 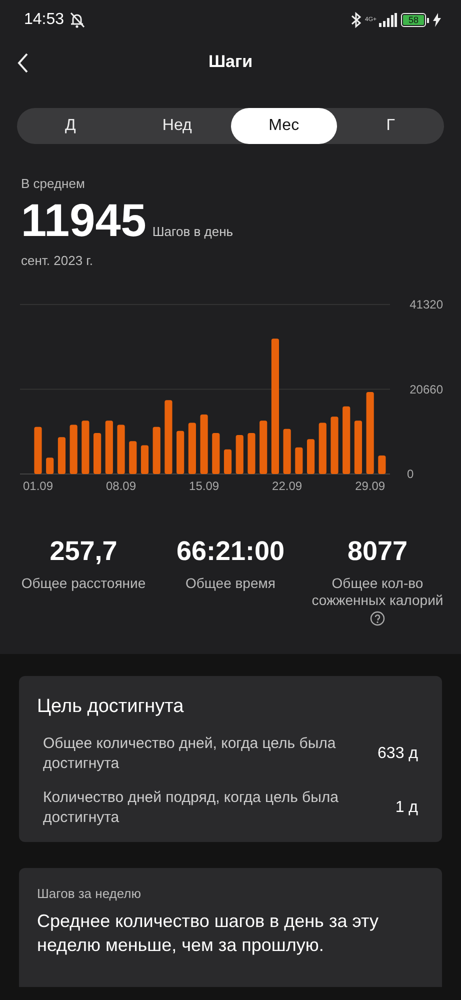 What do you see at coordinates (121, 486) in the screenshot?
I see `x-axis-label: 08.09` at bounding box center [121, 486].